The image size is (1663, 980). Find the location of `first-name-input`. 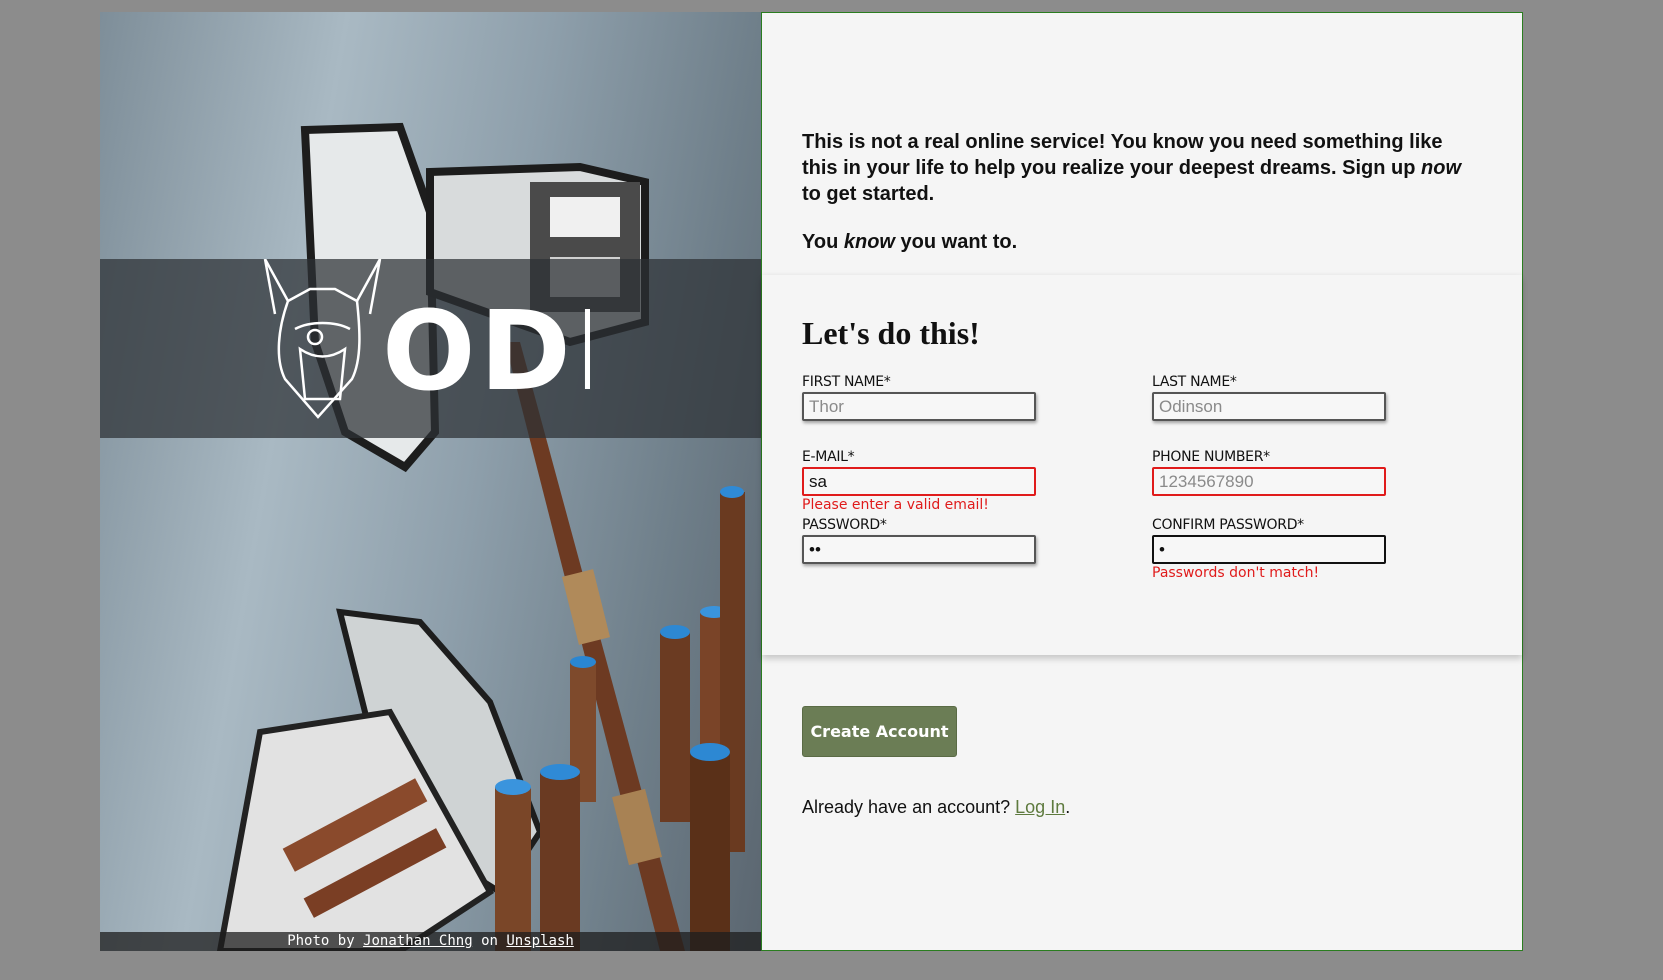

first-name-input is located at coordinates (919, 406).